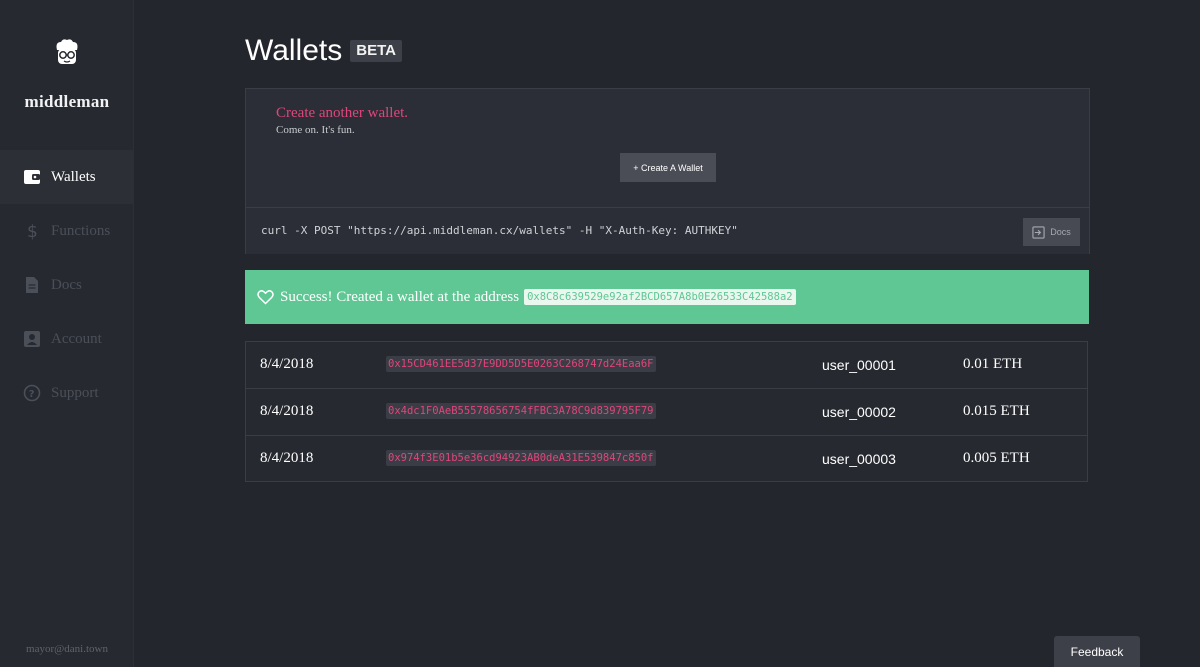 This screenshot has height=667, width=1200. What do you see at coordinates (1060, 232) in the screenshot?
I see `docs-button-label: Docs` at bounding box center [1060, 232].